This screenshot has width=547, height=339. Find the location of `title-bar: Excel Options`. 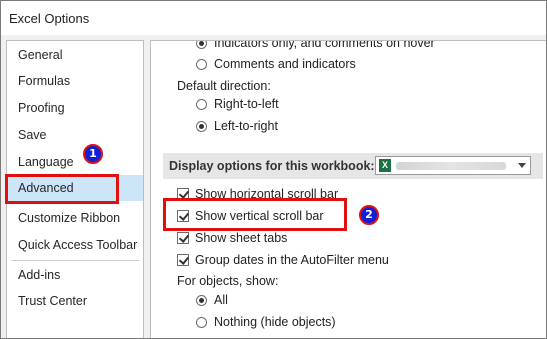

title-bar: Excel Options is located at coordinates (273, 18).